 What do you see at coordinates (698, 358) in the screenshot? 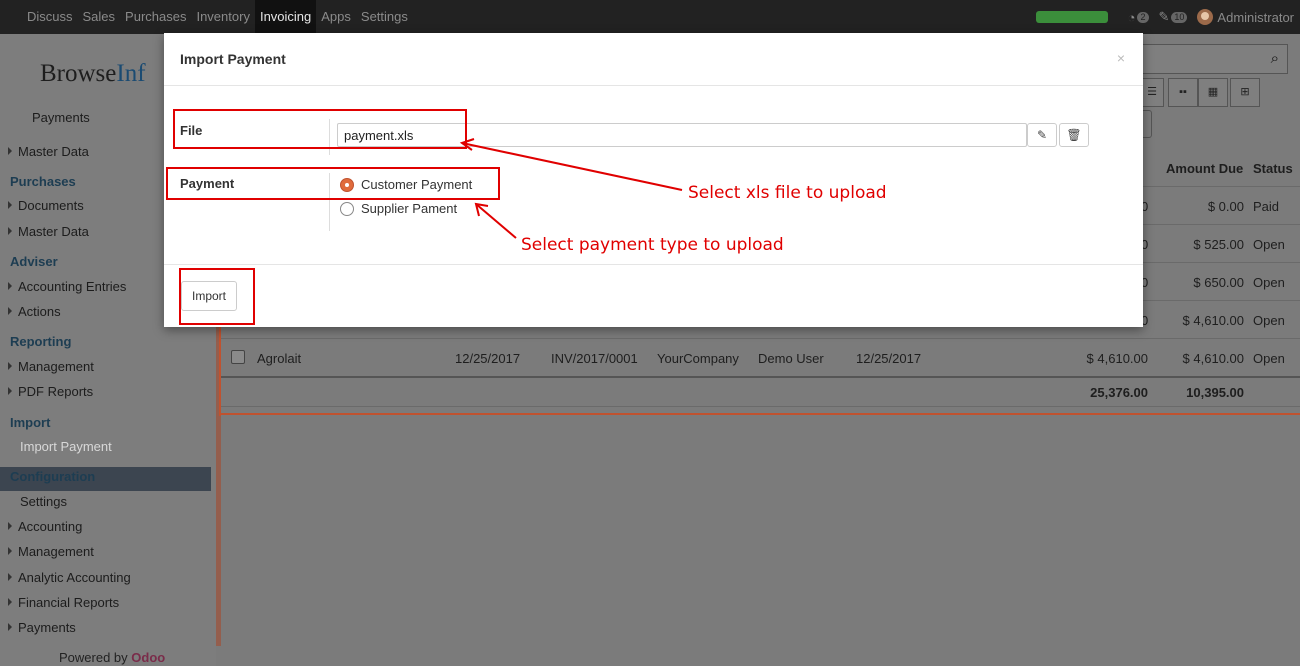
I see `row-company: YourCompany` at bounding box center [698, 358].